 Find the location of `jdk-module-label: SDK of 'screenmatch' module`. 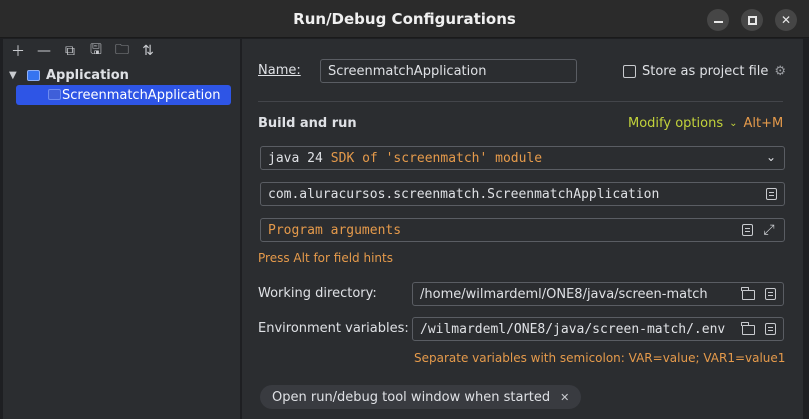

jdk-module-label: SDK of 'screenmatch' module is located at coordinates (436, 158).